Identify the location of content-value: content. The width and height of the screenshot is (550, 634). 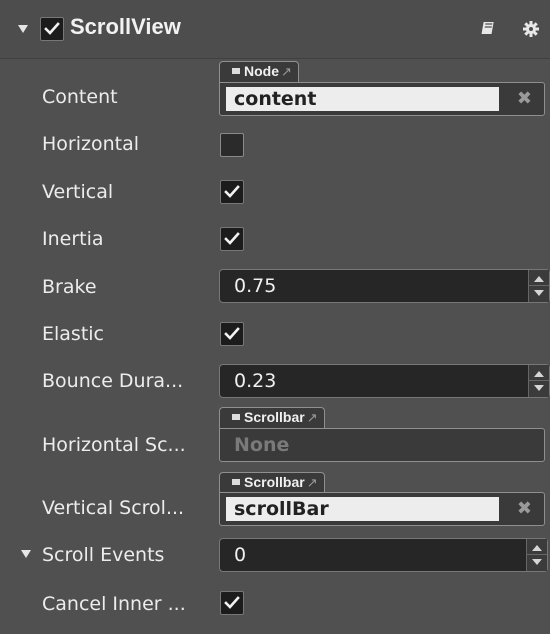
(362, 99).